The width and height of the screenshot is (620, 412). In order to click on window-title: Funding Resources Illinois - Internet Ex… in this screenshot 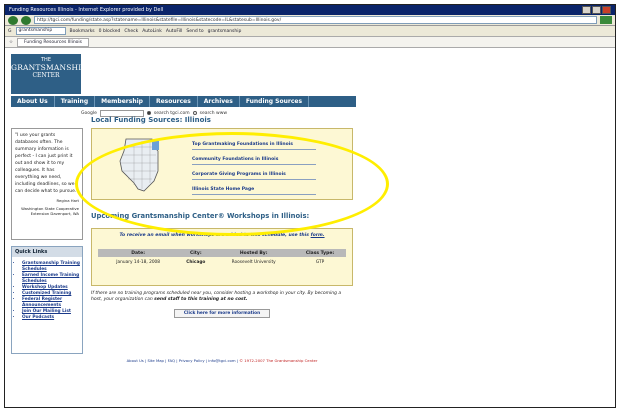, I will do `click(86, 10)`.